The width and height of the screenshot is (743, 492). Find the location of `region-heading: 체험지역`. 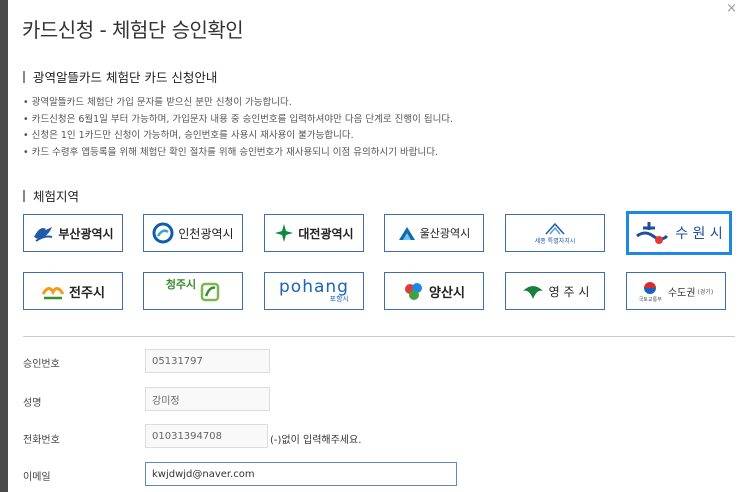

region-heading: 체험지역 is located at coordinates (51, 195).